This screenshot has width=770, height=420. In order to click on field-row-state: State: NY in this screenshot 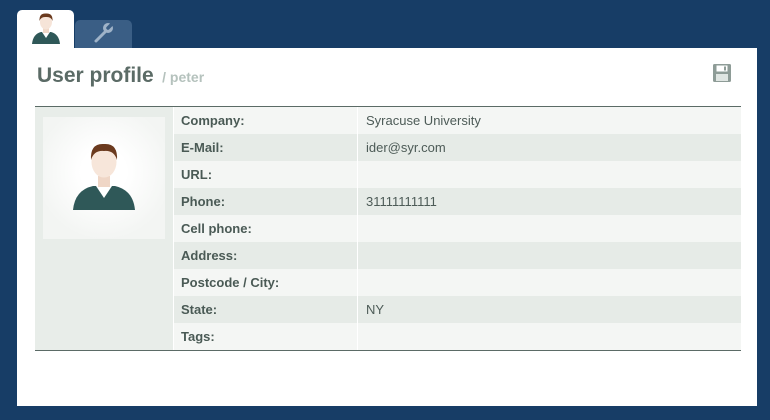, I will do `click(457, 309)`.